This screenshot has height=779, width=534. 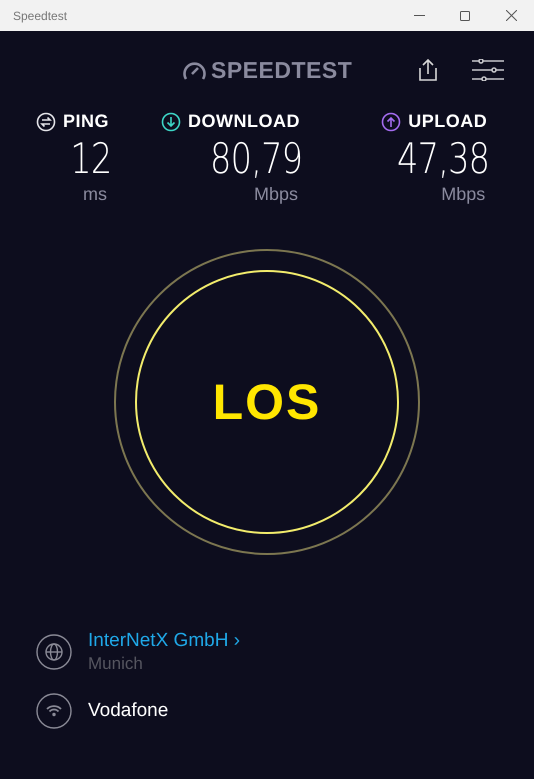 What do you see at coordinates (54, 652) in the screenshot?
I see `globe-icon` at bounding box center [54, 652].